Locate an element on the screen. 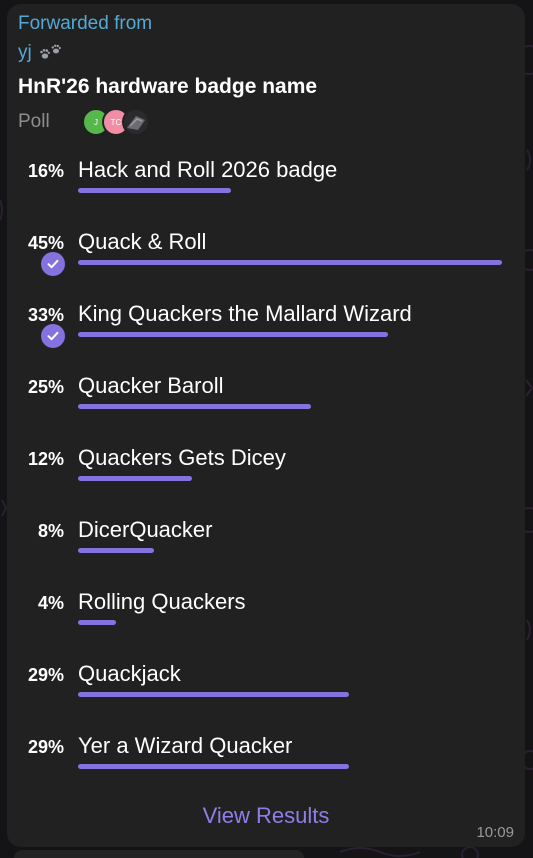 The height and width of the screenshot is (858, 533). option-percent: 4% is located at coordinates (50, 603).